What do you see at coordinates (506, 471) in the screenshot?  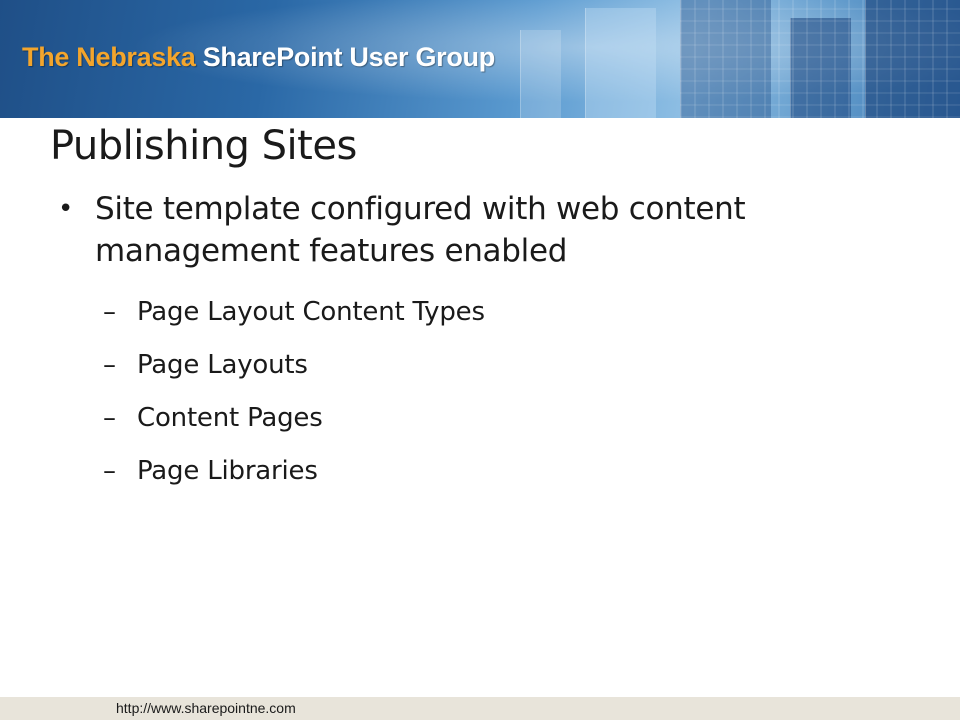 I see `sub-bullet-item: – Page Libraries` at bounding box center [506, 471].